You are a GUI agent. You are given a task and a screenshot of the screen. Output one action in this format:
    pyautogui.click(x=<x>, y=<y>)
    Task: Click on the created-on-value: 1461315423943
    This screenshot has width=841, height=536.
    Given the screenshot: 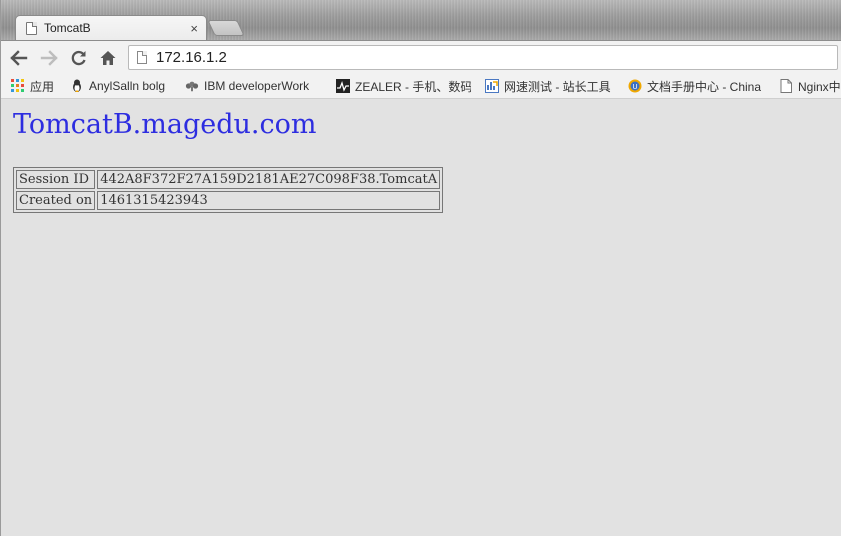 What is the action you would take?
    pyautogui.click(x=269, y=200)
    